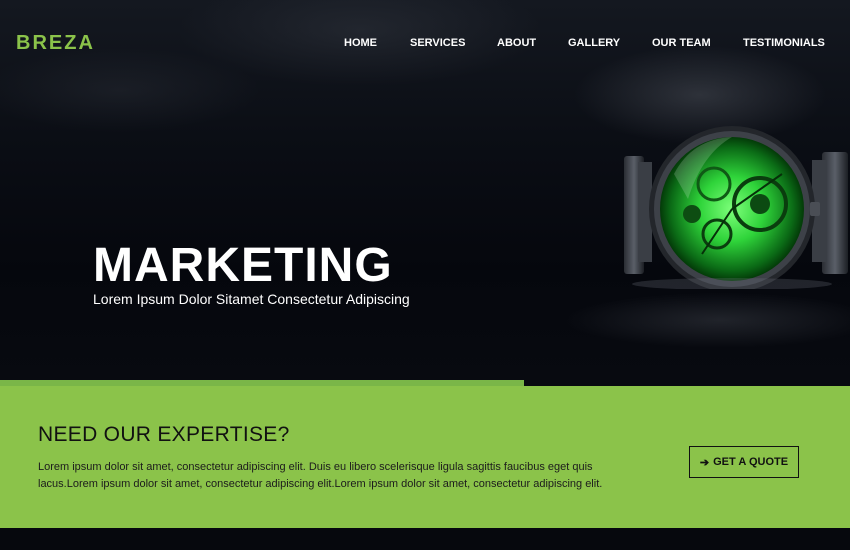 The image size is (850, 550). What do you see at coordinates (243, 265) in the screenshot?
I see `hero-title: MARKETING` at bounding box center [243, 265].